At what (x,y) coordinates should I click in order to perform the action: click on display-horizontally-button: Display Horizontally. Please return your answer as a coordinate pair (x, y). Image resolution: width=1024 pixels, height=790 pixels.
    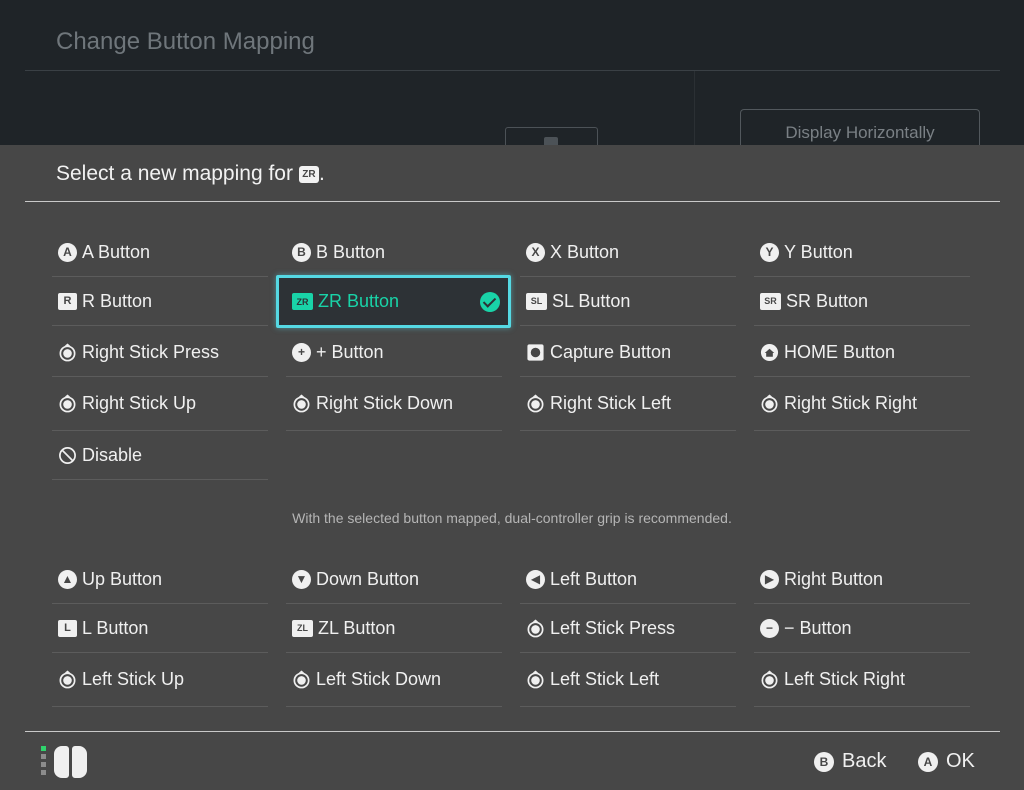
    Looking at the image, I should click on (860, 129).